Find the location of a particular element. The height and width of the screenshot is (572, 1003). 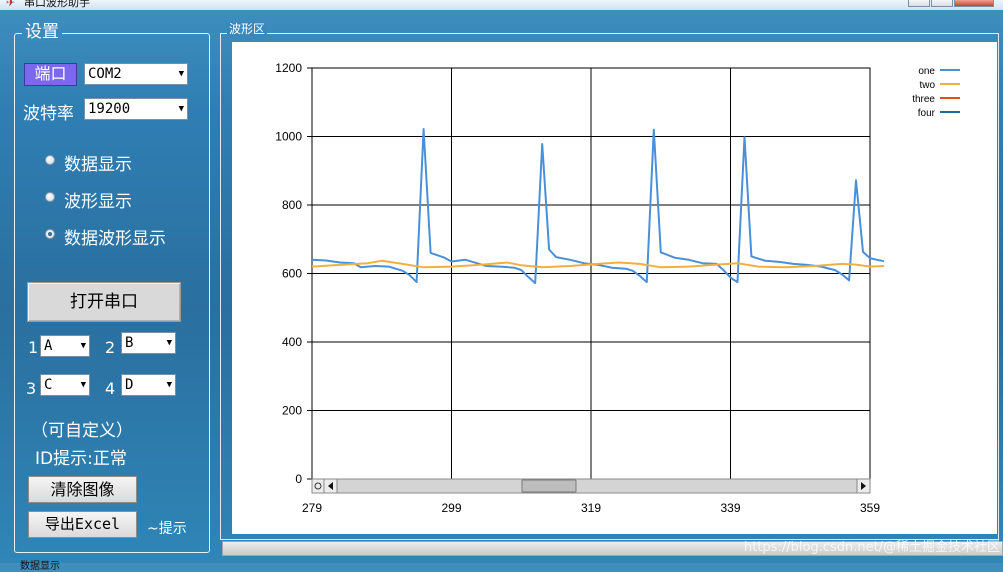

channel-4-label: 4 is located at coordinates (110, 388).